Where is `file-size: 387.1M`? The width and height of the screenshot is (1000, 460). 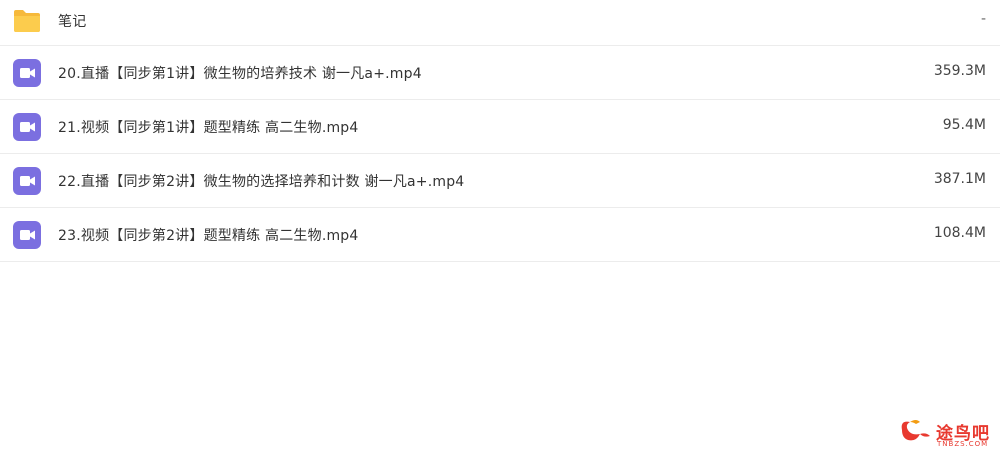 file-size: 387.1M is located at coordinates (959, 179).